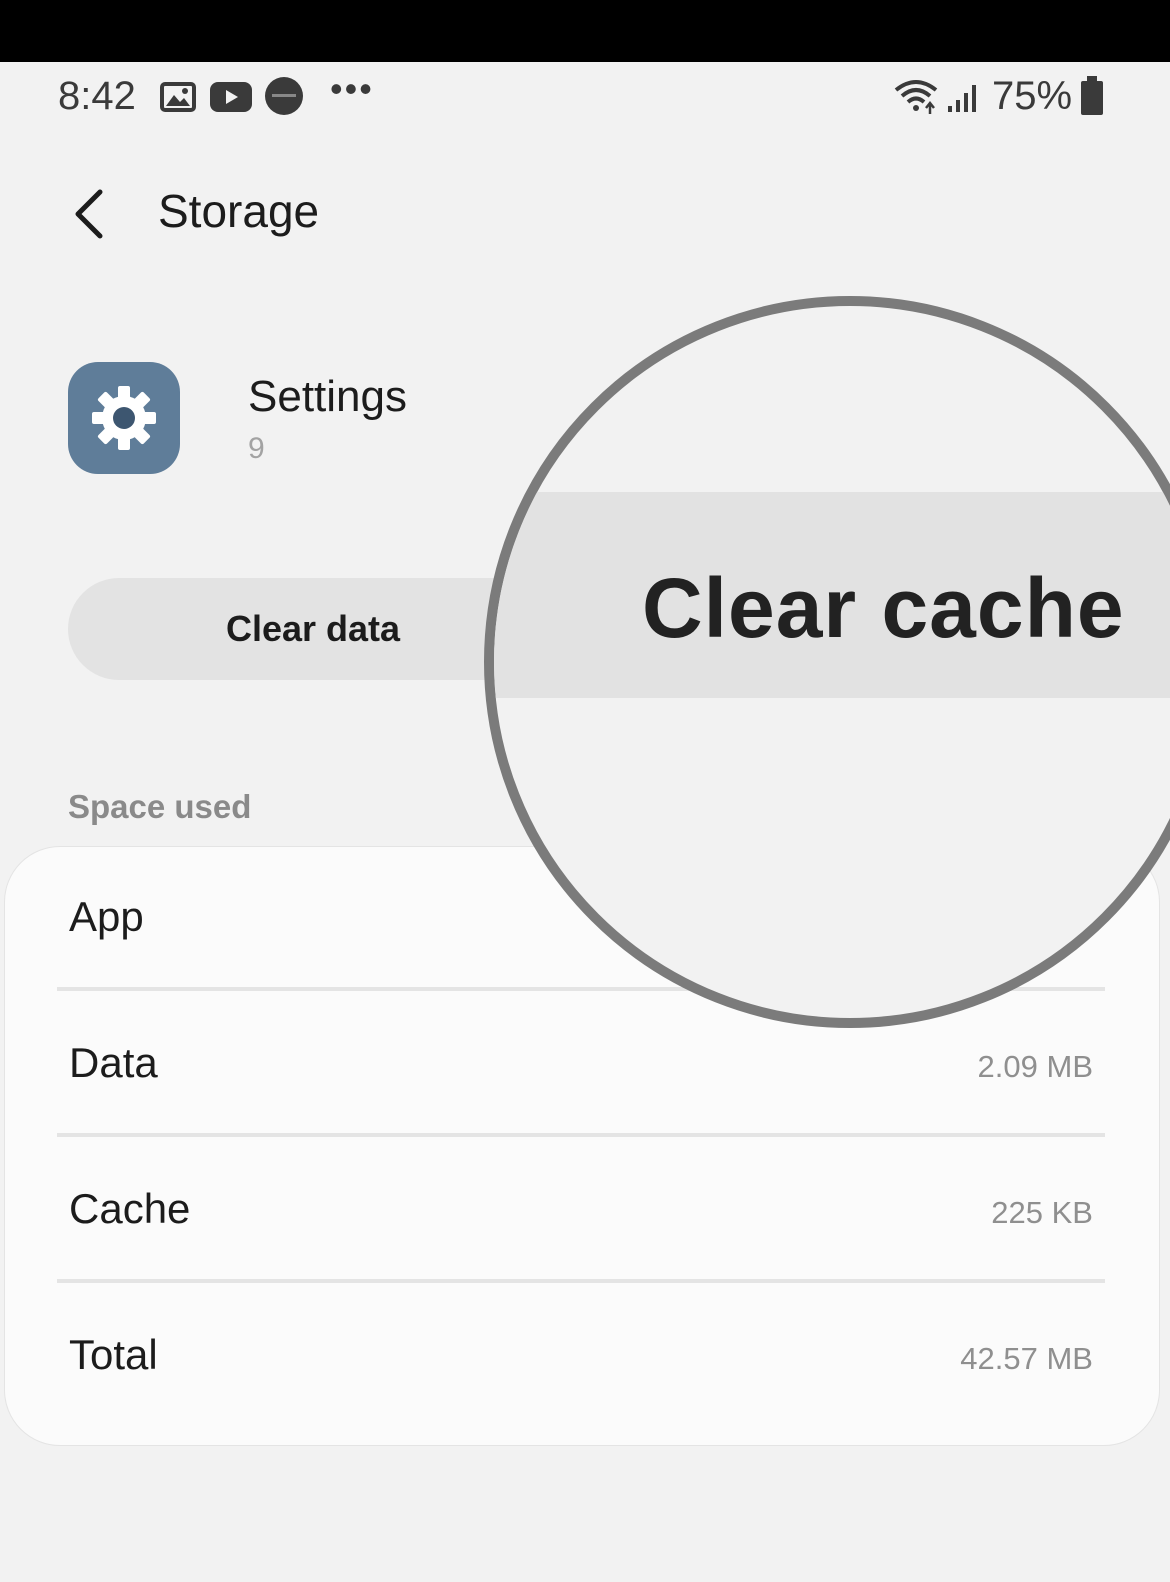  I want to click on signal-icon, so click(964, 99).